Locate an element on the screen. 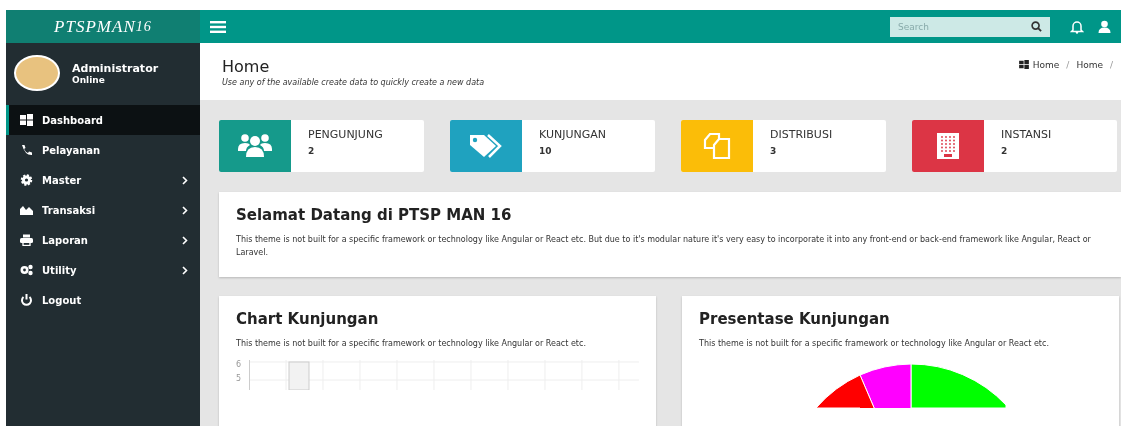  copy-icon is located at coordinates (717, 146).